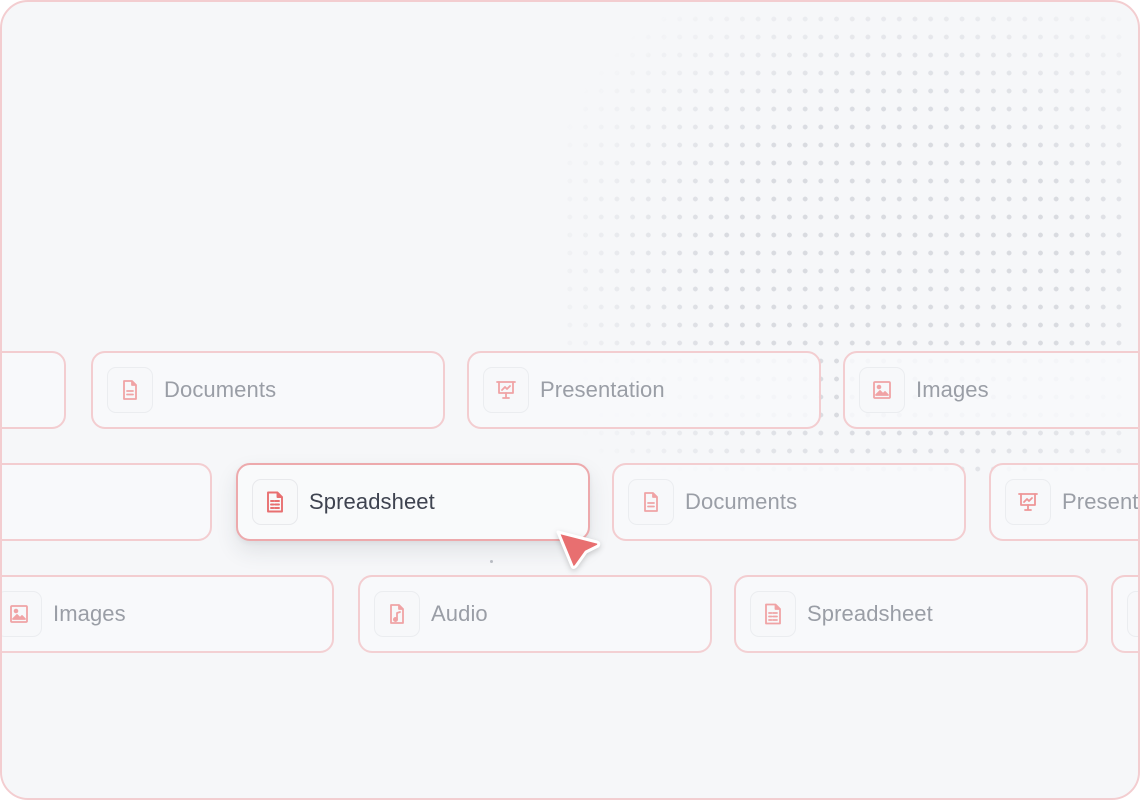 The height and width of the screenshot is (800, 1140). What do you see at coordinates (535, 614) in the screenshot?
I see `file-type-card-audio: Audio` at bounding box center [535, 614].